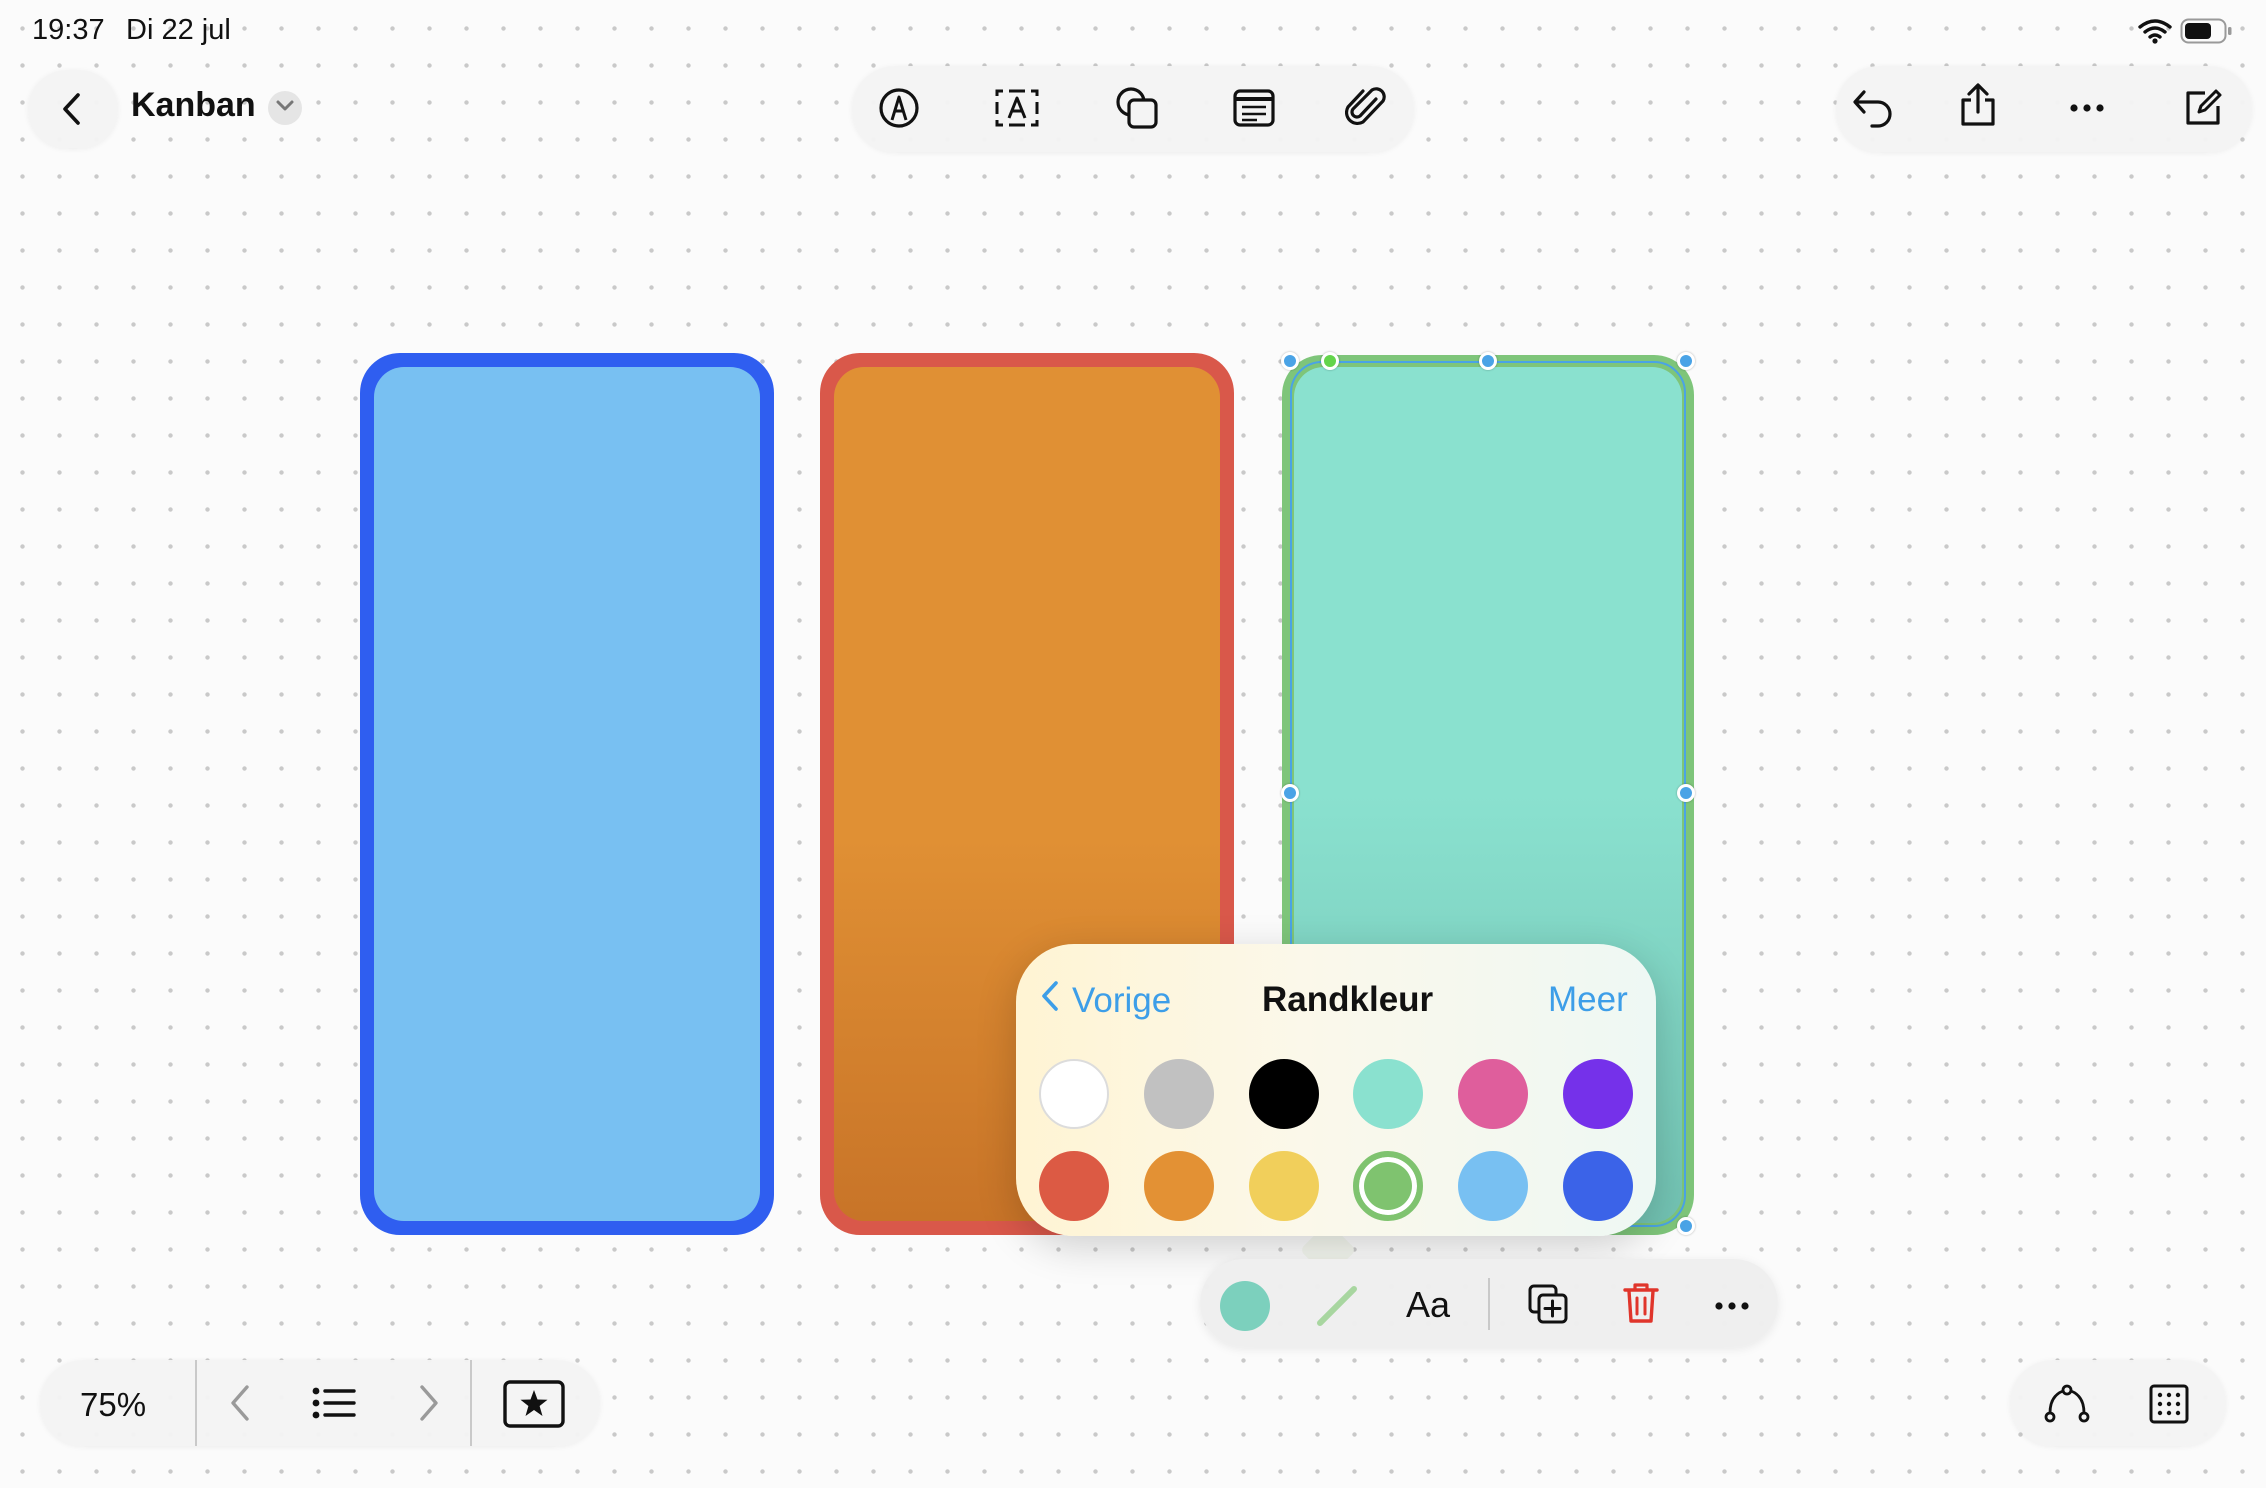 Image resolution: width=2266 pixels, height=1488 pixels. I want to click on color-swatch-green-selected, so click(1388, 1186).